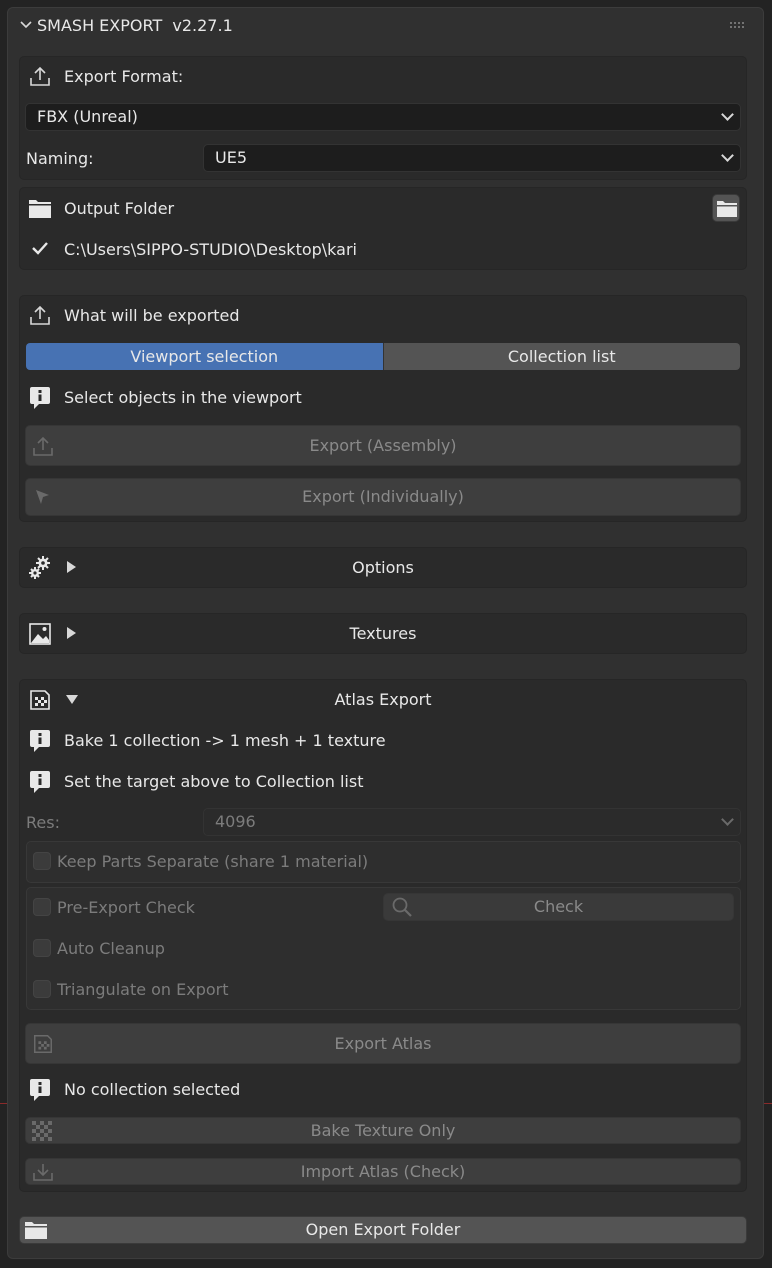  What do you see at coordinates (42, 861) in the screenshot?
I see `keep-parts-checkbox` at bounding box center [42, 861].